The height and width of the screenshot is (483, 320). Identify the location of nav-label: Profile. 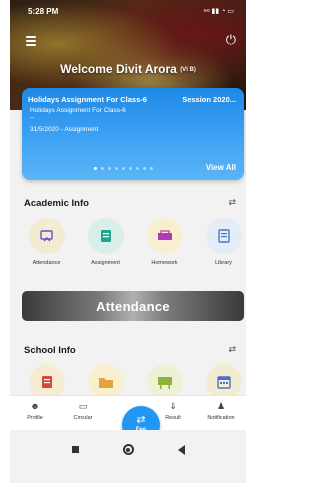
(35, 418).